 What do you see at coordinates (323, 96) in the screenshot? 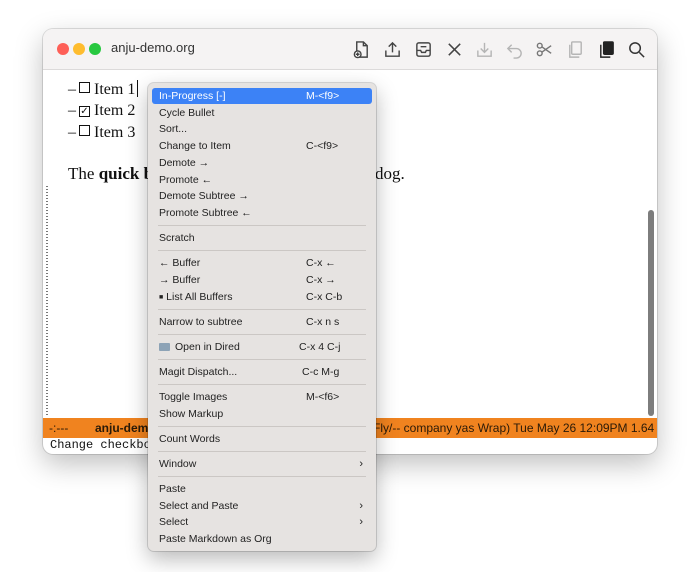
I see `menu-item-shortcut: M-<f9>` at bounding box center [323, 96].